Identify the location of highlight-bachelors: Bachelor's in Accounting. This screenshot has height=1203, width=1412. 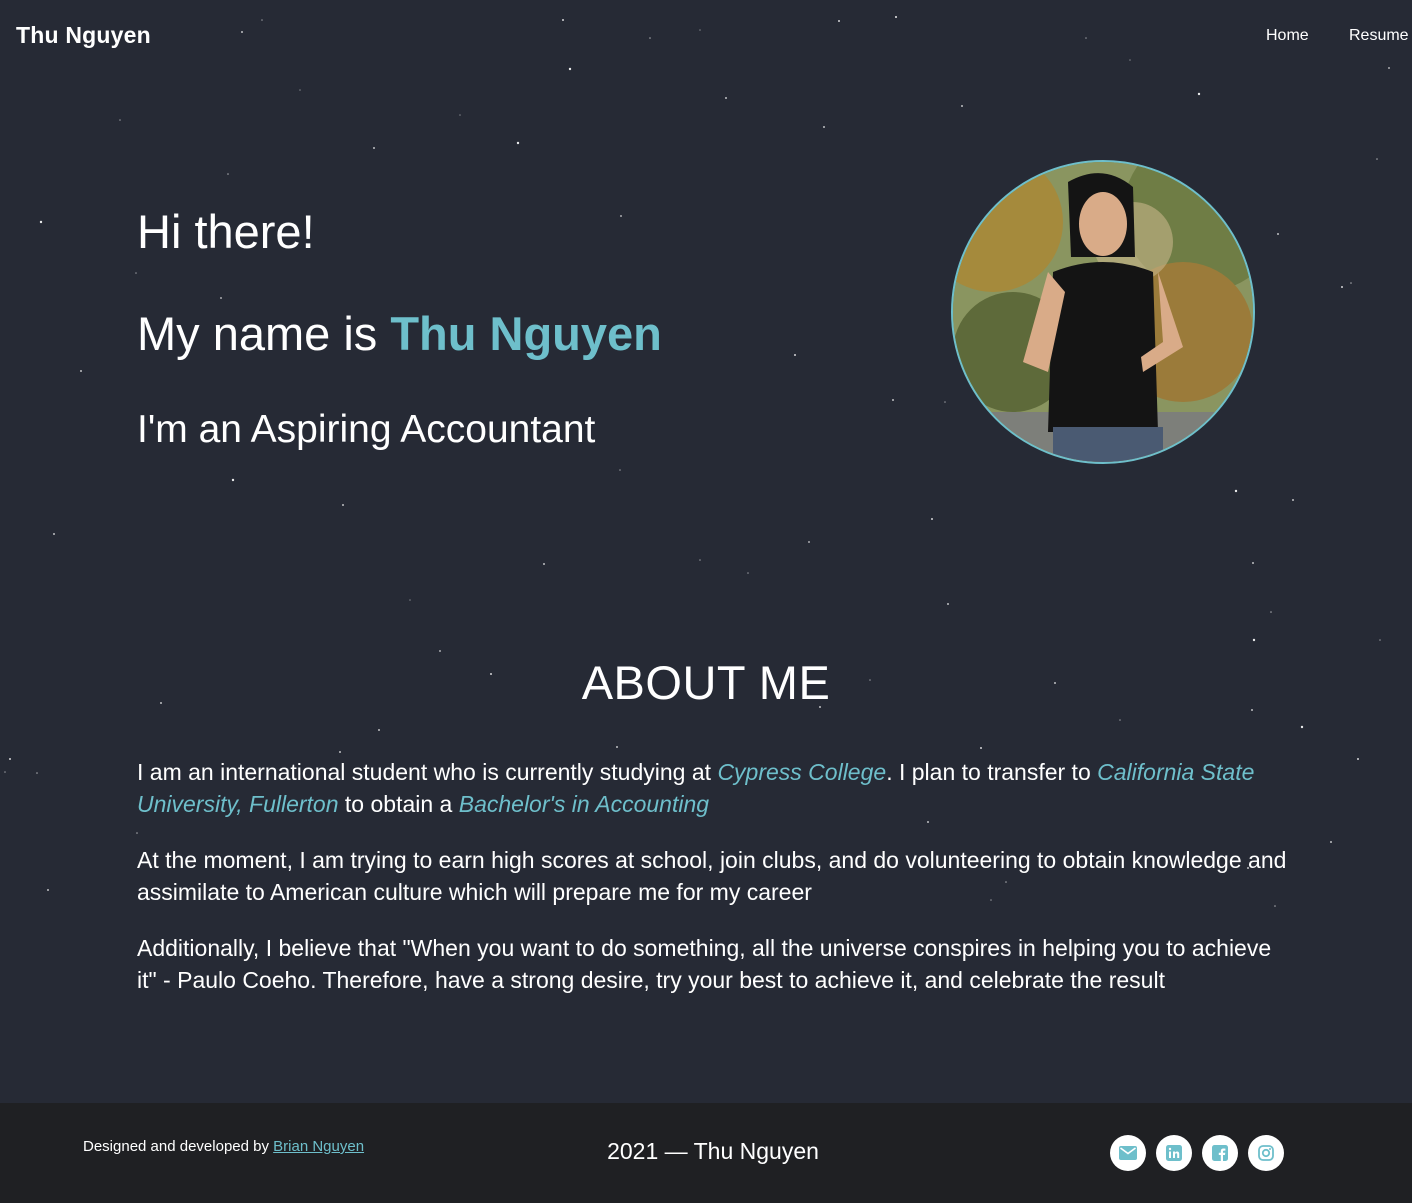
(584, 804).